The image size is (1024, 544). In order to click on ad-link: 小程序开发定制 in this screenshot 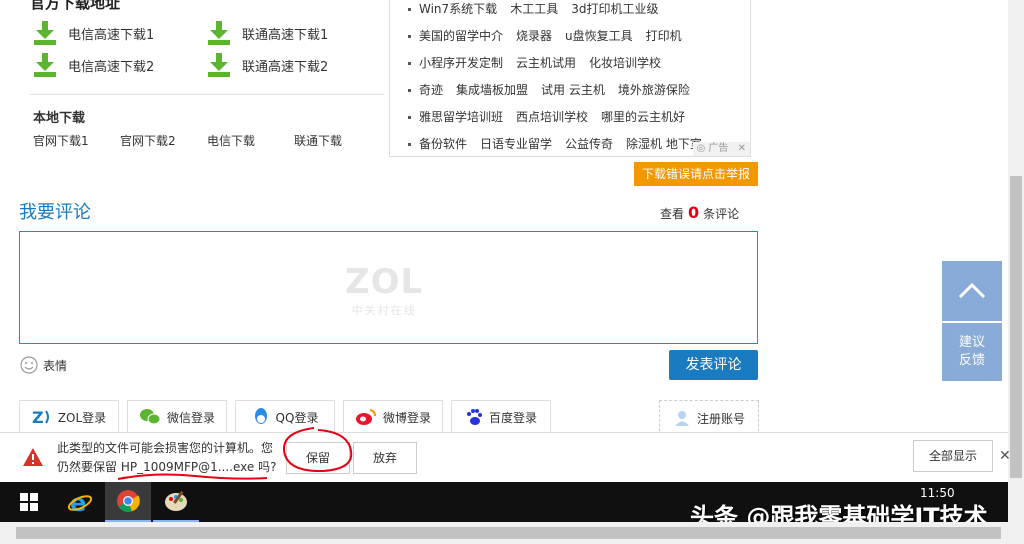, I will do `click(461, 63)`.